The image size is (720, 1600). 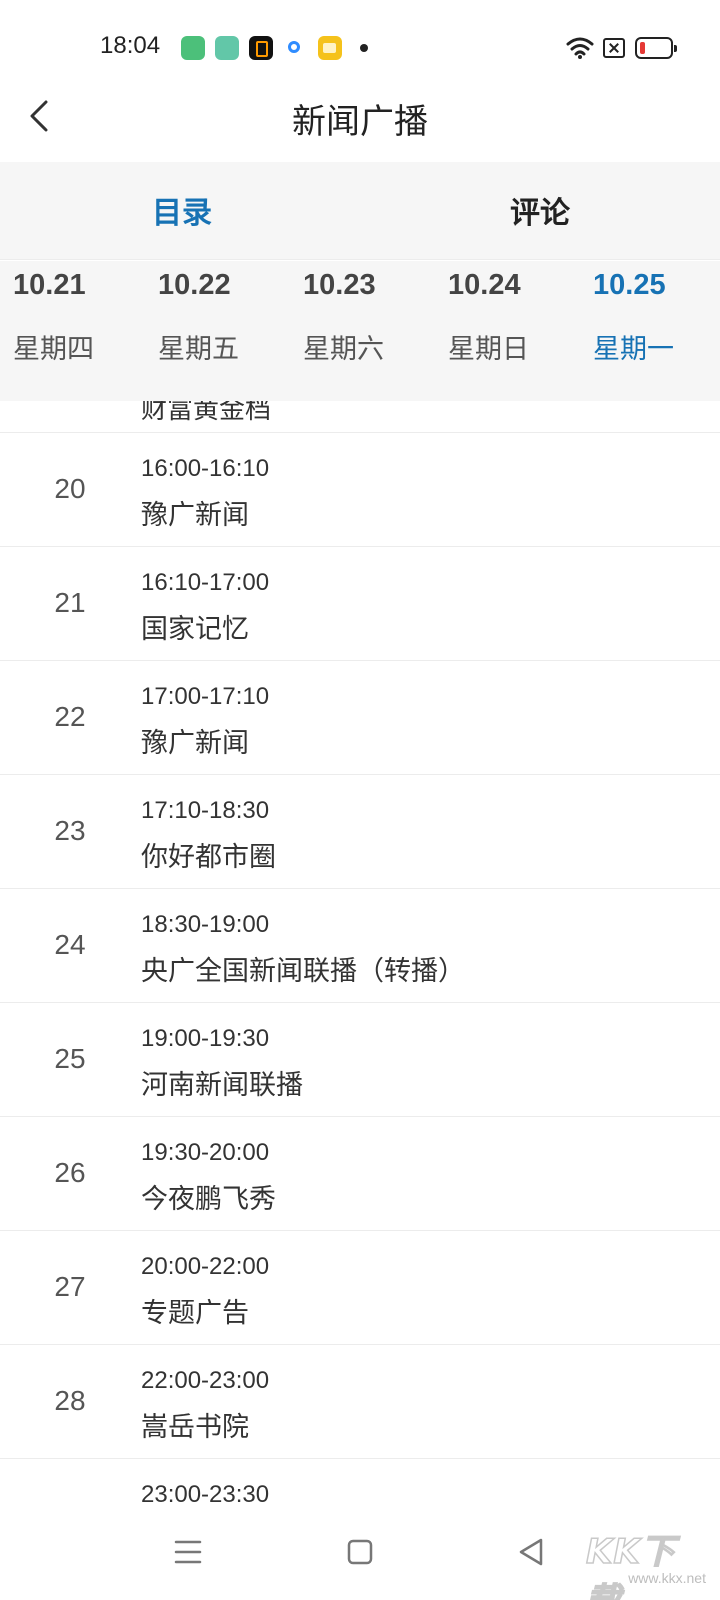 What do you see at coordinates (205, 810) in the screenshot?
I see `program-time: 17:10-18:30` at bounding box center [205, 810].